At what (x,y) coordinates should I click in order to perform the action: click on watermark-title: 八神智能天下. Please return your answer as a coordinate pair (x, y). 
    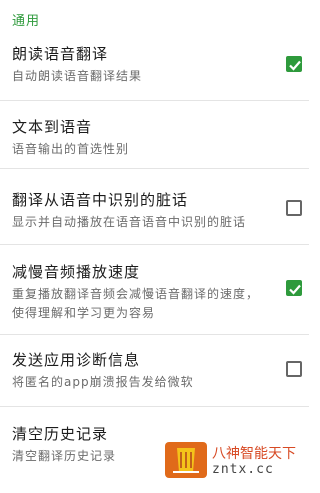
    Looking at the image, I should click on (254, 454).